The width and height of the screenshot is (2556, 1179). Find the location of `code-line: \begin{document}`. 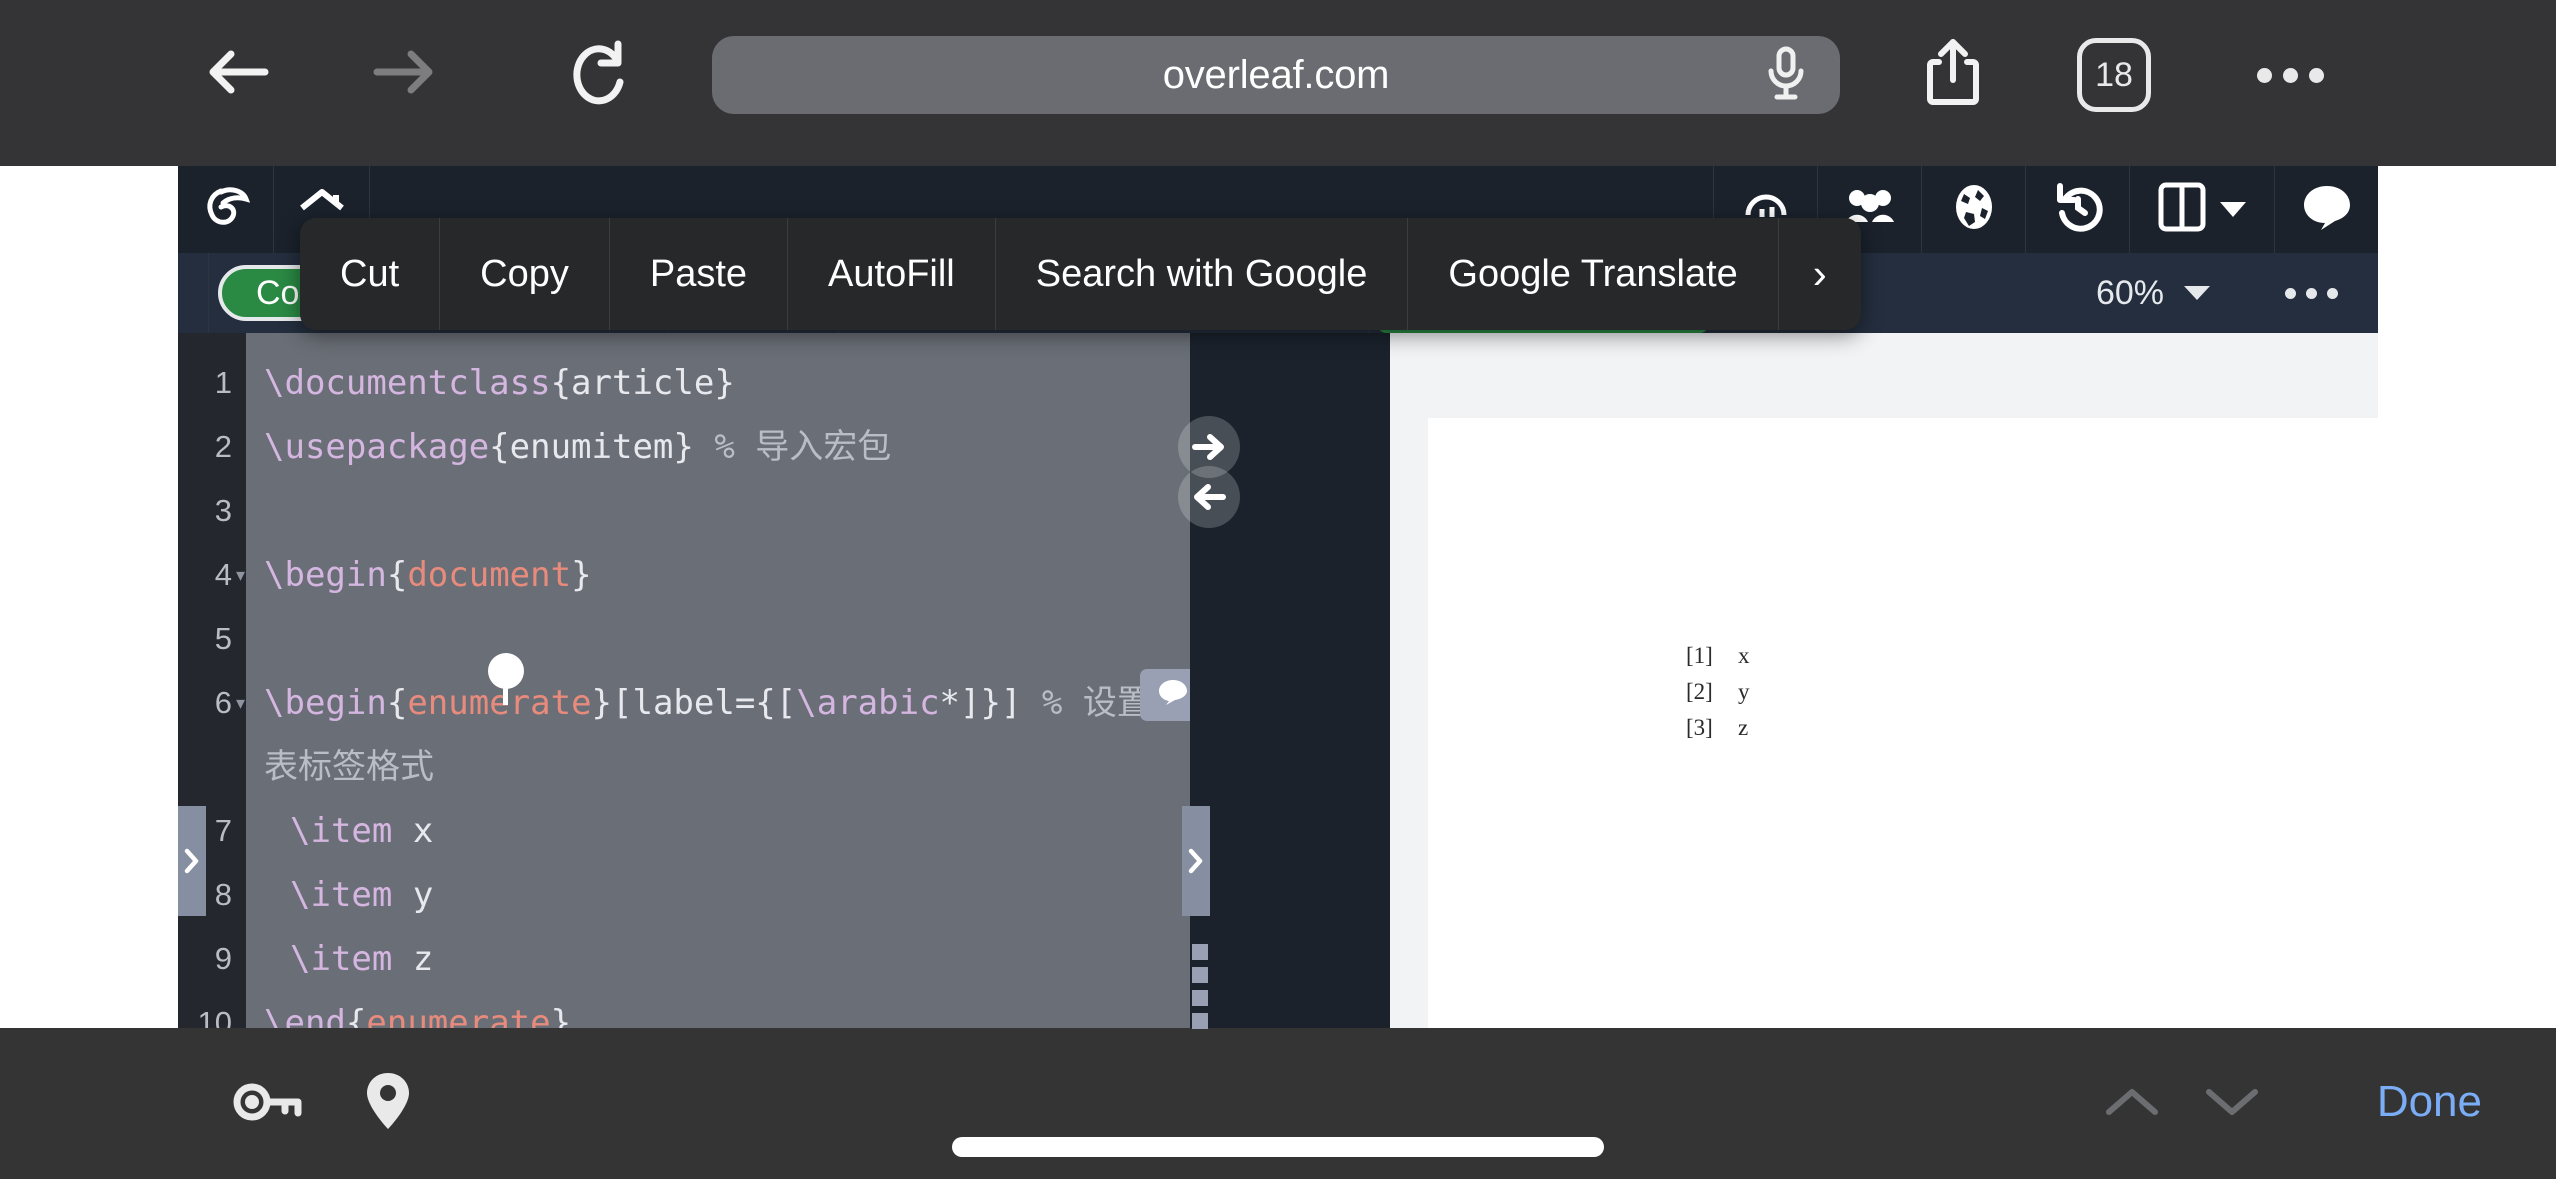

code-line: \begin{document} is located at coordinates (727, 575).